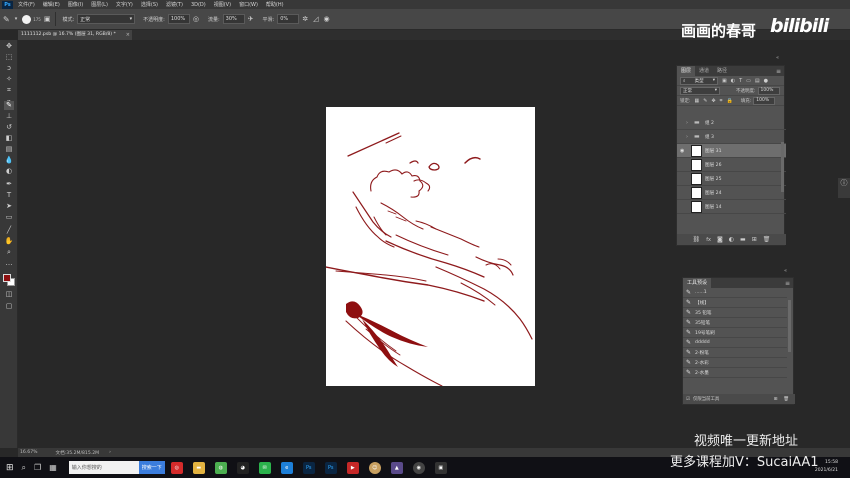 The width and height of the screenshot is (850, 478). What do you see at coordinates (9, 149) in the screenshot?
I see `gradient-tool-icon: ▤` at bounding box center [9, 149].